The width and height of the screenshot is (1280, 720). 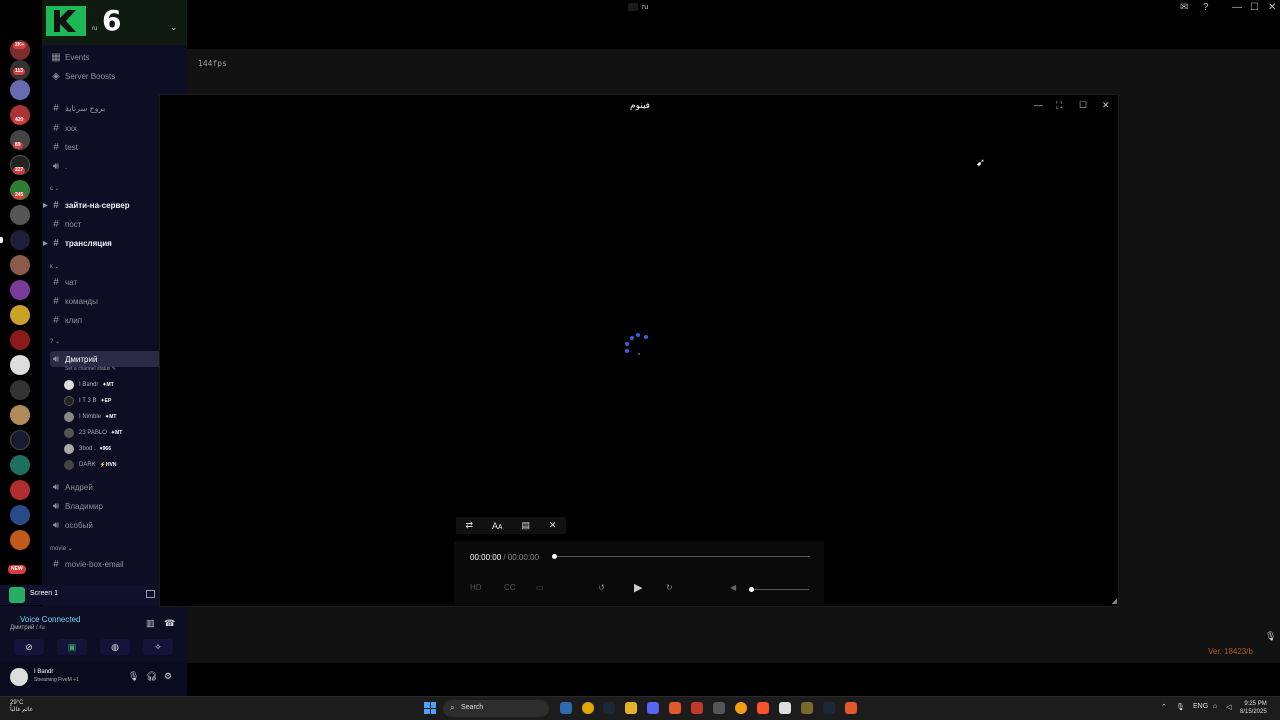 I want to click on rewind-10-icon: ↺, so click(x=601, y=587).